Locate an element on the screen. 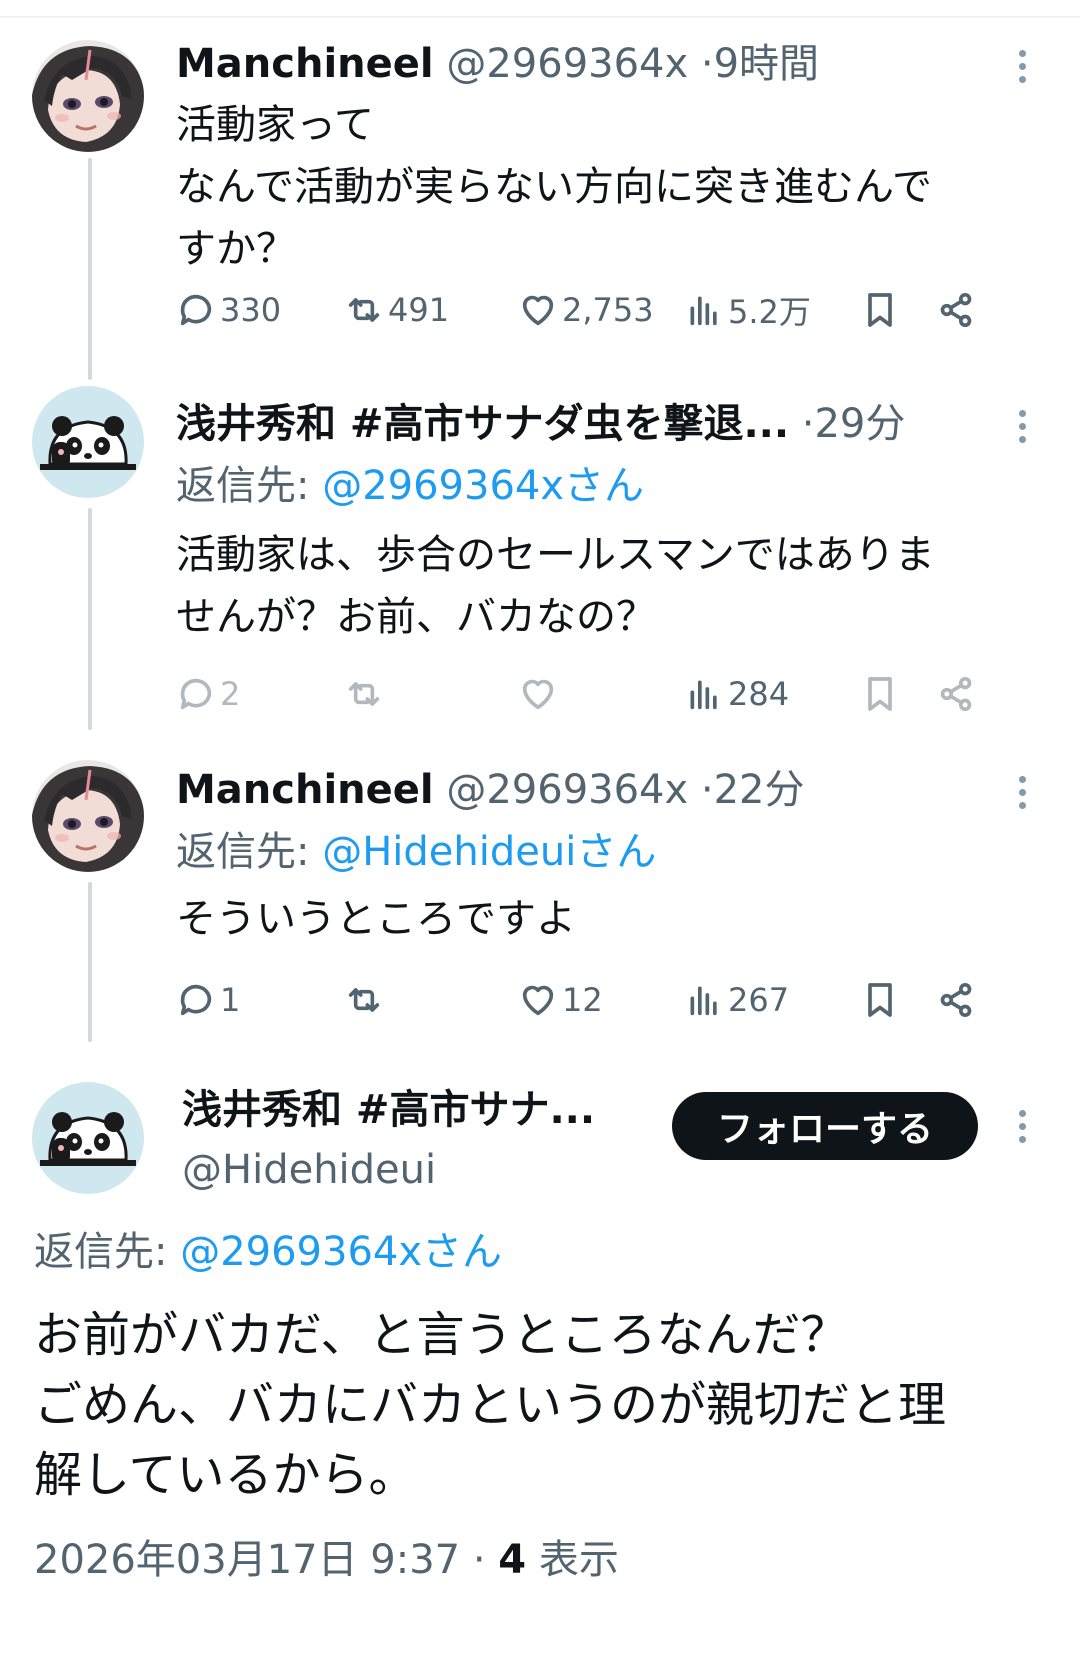 Image resolution: width=1080 pixels, height=1653 pixels. reply-button: 1 is located at coordinates (208, 1000).